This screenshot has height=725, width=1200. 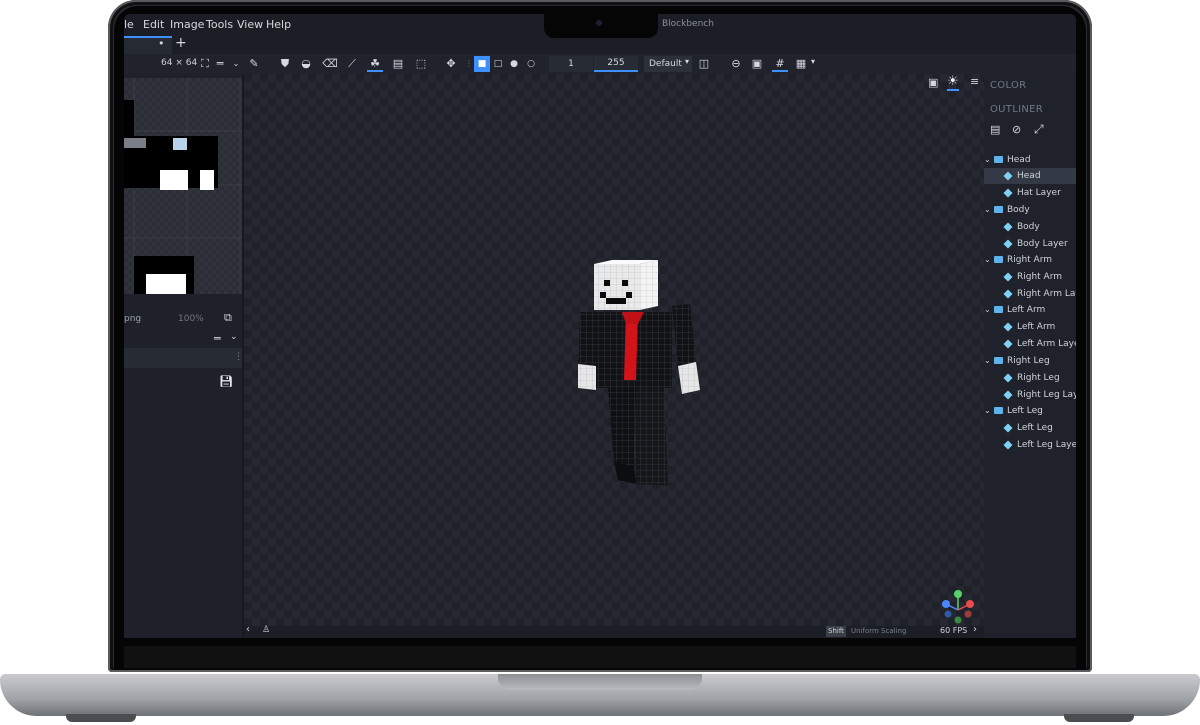 I want to click on minus-circle-icon: ⊖, so click(x=736, y=64).